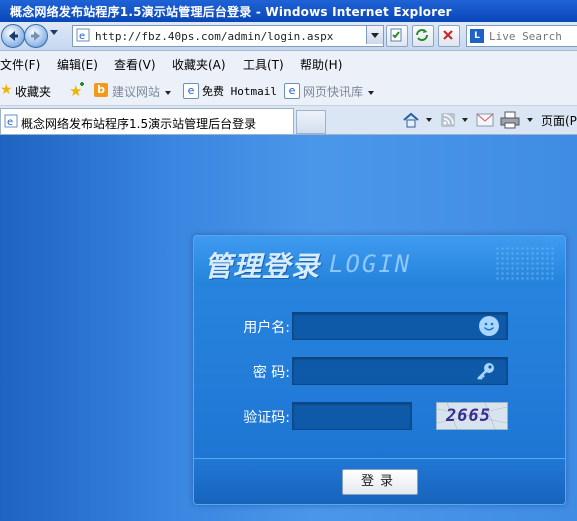 The height and width of the screenshot is (521, 577). Describe the element at coordinates (266, 328) in the screenshot. I see `username-label: 用户名:` at that location.